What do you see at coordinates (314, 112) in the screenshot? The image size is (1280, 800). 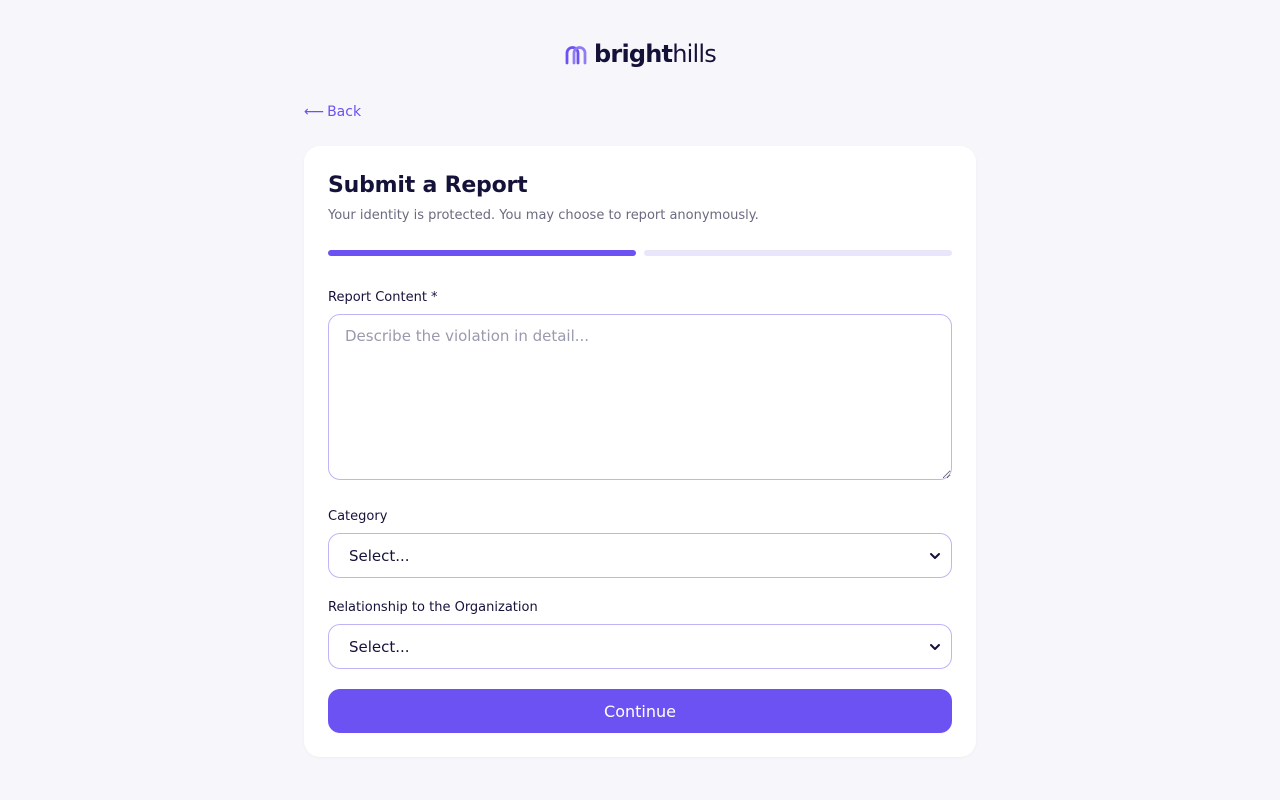 I see `back-arrow-icon: ⟵` at bounding box center [314, 112].